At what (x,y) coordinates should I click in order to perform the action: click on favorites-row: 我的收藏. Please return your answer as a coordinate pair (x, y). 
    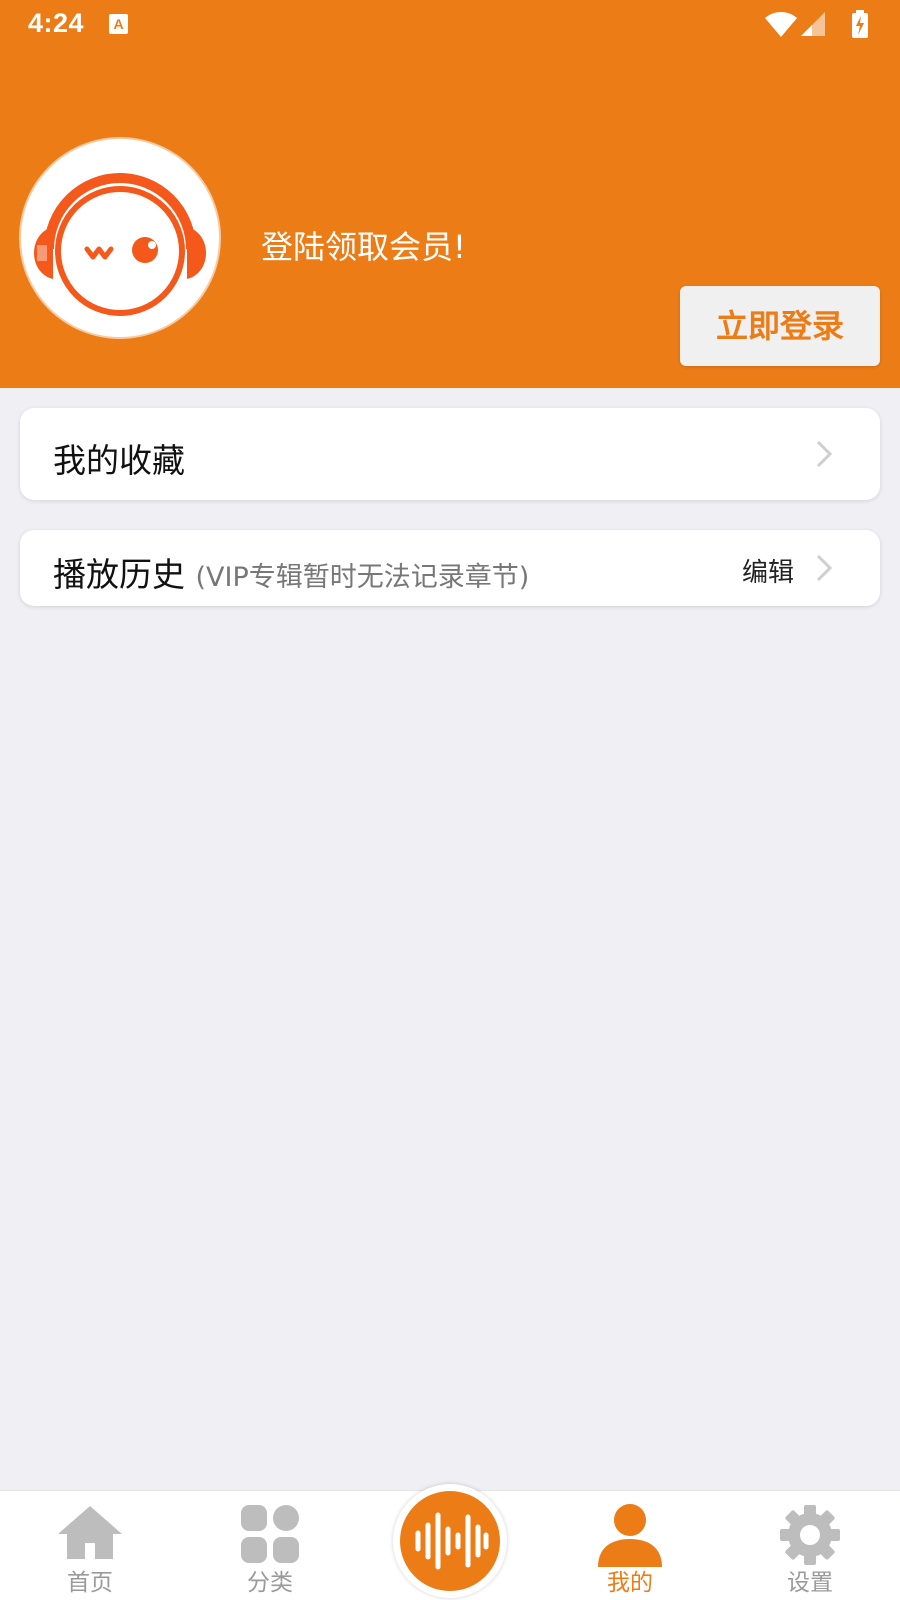
    Looking at the image, I should click on (450, 454).